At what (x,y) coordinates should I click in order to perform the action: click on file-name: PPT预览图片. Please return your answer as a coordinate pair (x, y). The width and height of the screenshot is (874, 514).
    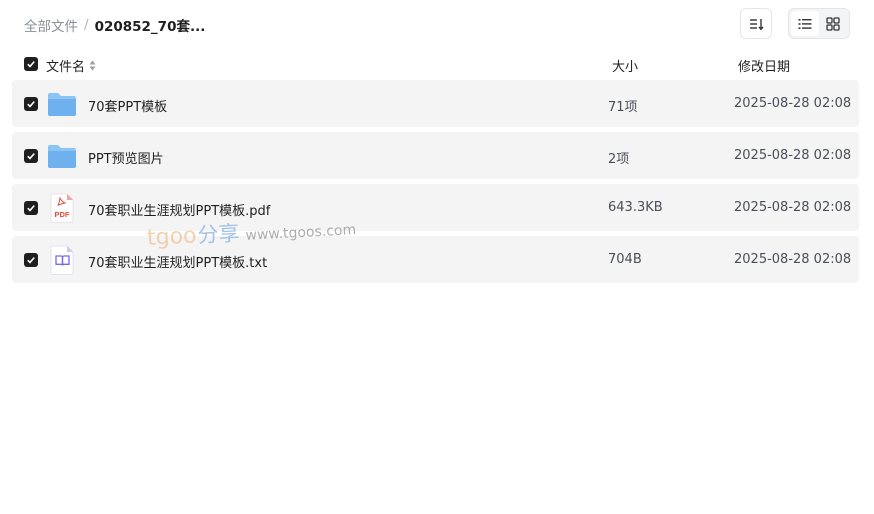
    Looking at the image, I should click on (126, 157).